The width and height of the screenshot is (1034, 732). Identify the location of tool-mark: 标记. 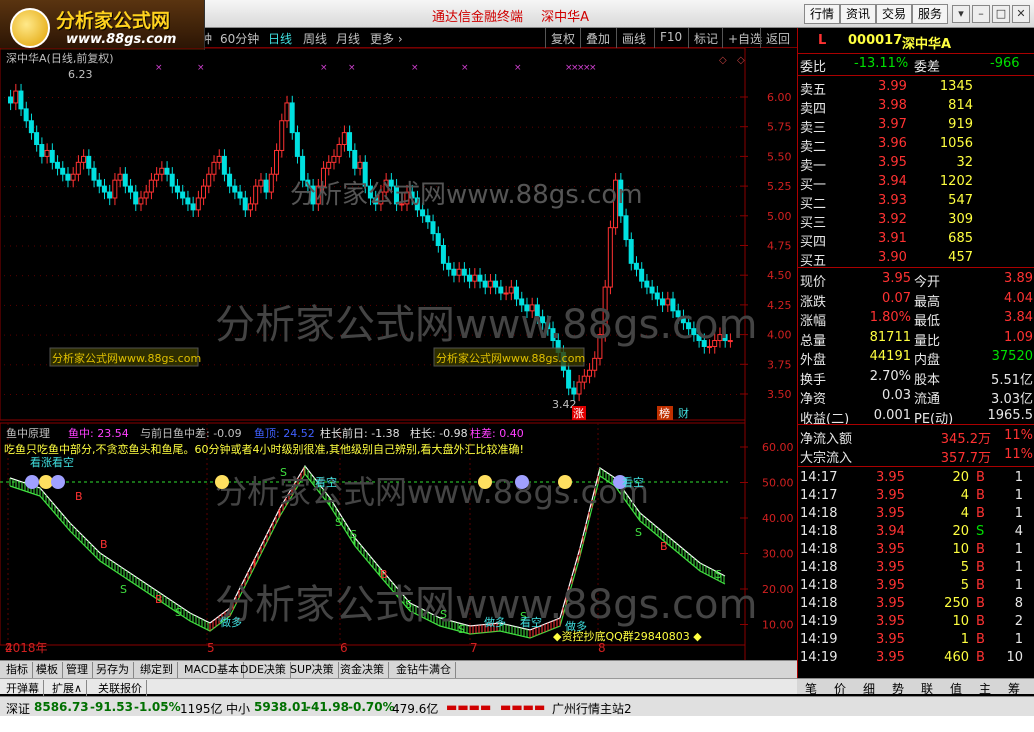
(706, 38).